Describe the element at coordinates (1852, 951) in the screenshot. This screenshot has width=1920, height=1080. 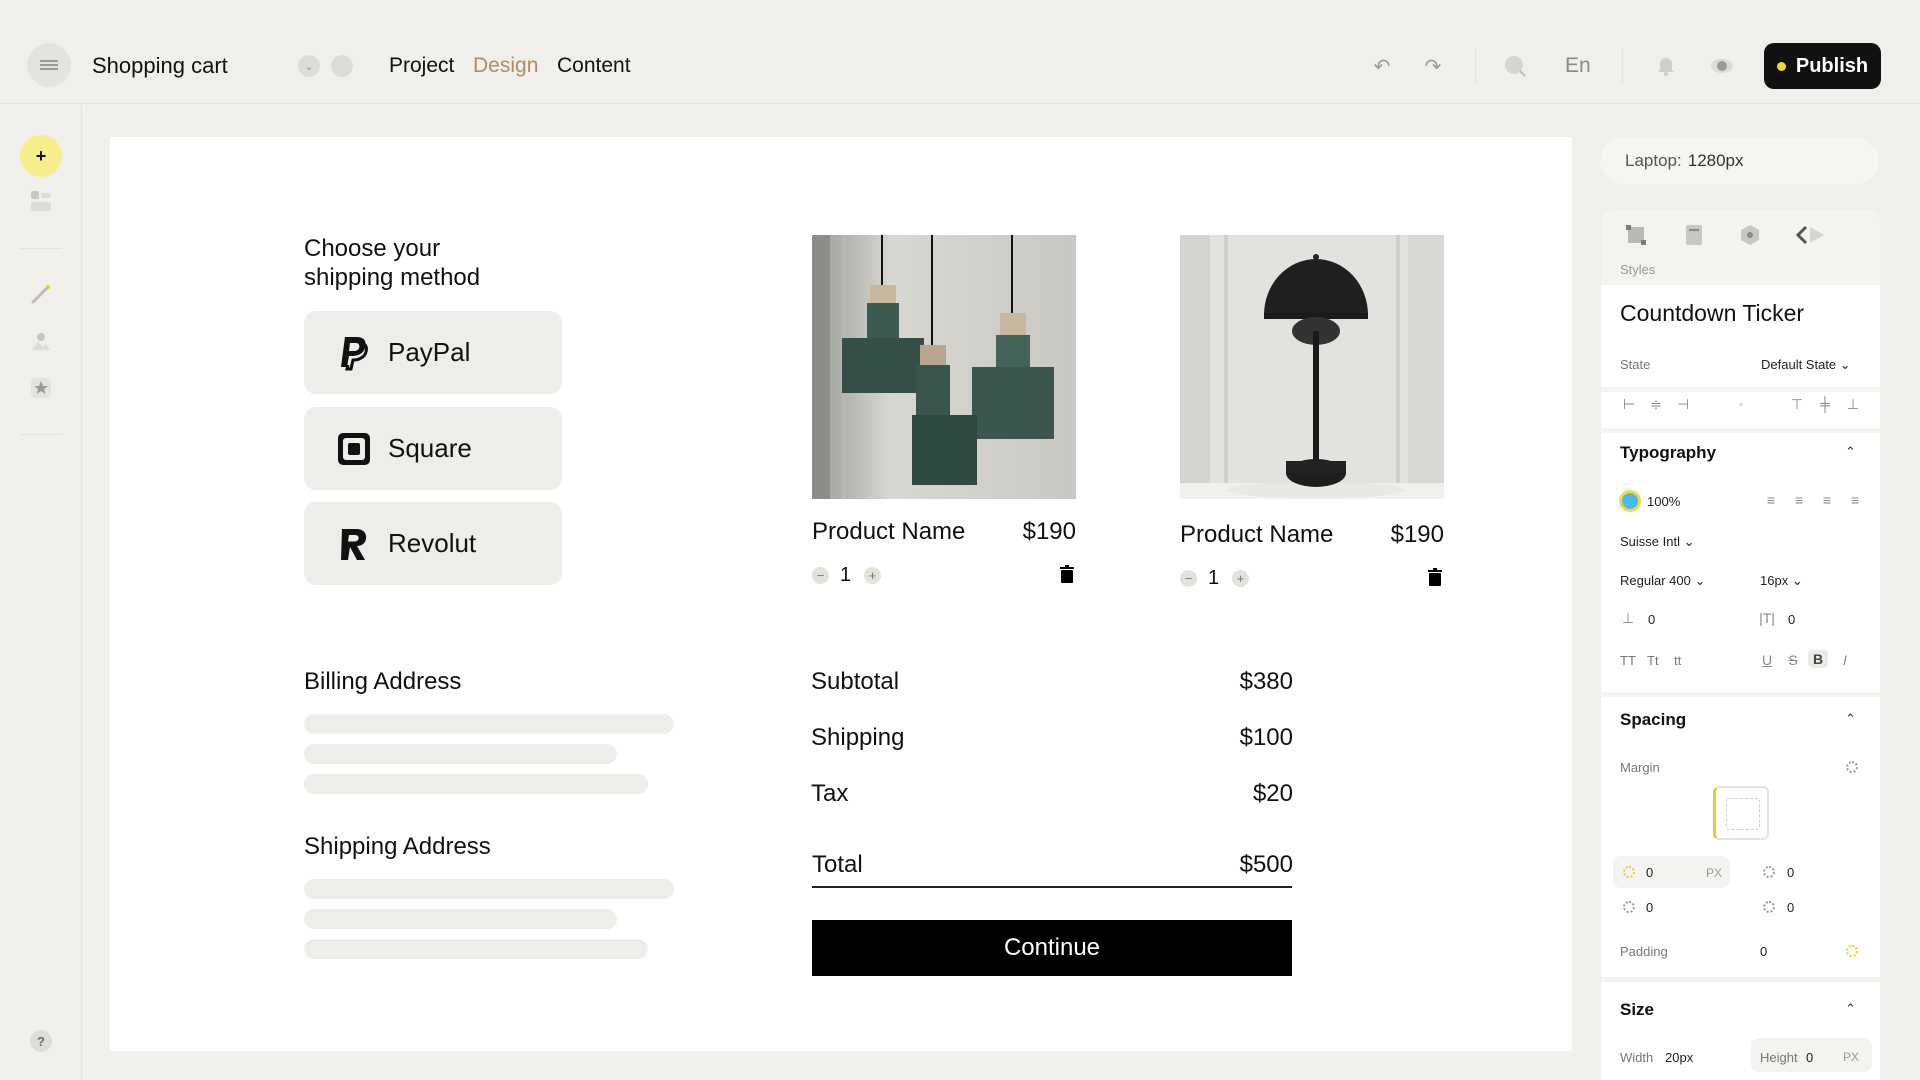
I see `link-padding-icon` at that location.